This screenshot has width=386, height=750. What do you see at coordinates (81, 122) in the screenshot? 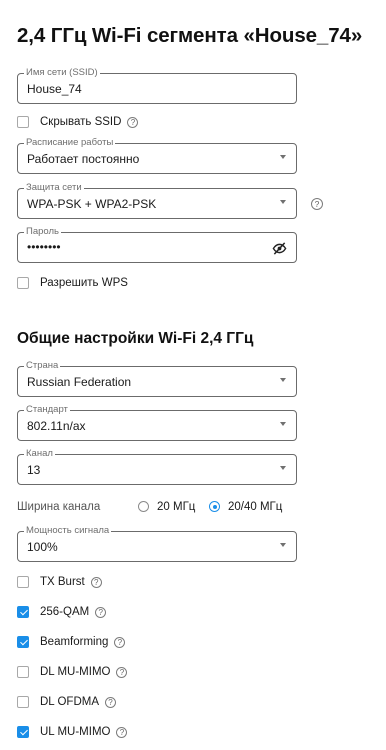
I see `hide-ssid-label: Скрывать SSID` at bounding box center [81, 122].